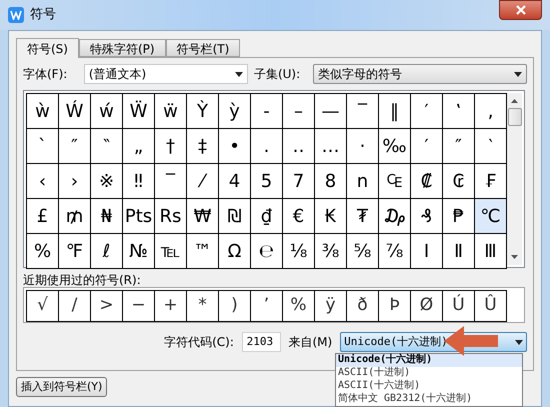 The height and width of the screenshot is (407, 550). Describe the element at coordinates (490, 111) in the screenshot. I see `symbol-cell: ‚` at that location.